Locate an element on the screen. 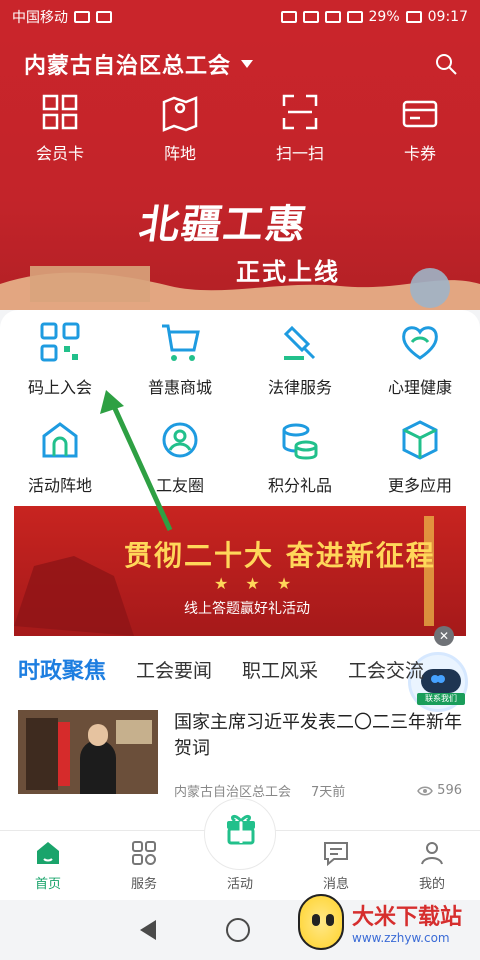  mute-icon is located at coordinates (288, 17).